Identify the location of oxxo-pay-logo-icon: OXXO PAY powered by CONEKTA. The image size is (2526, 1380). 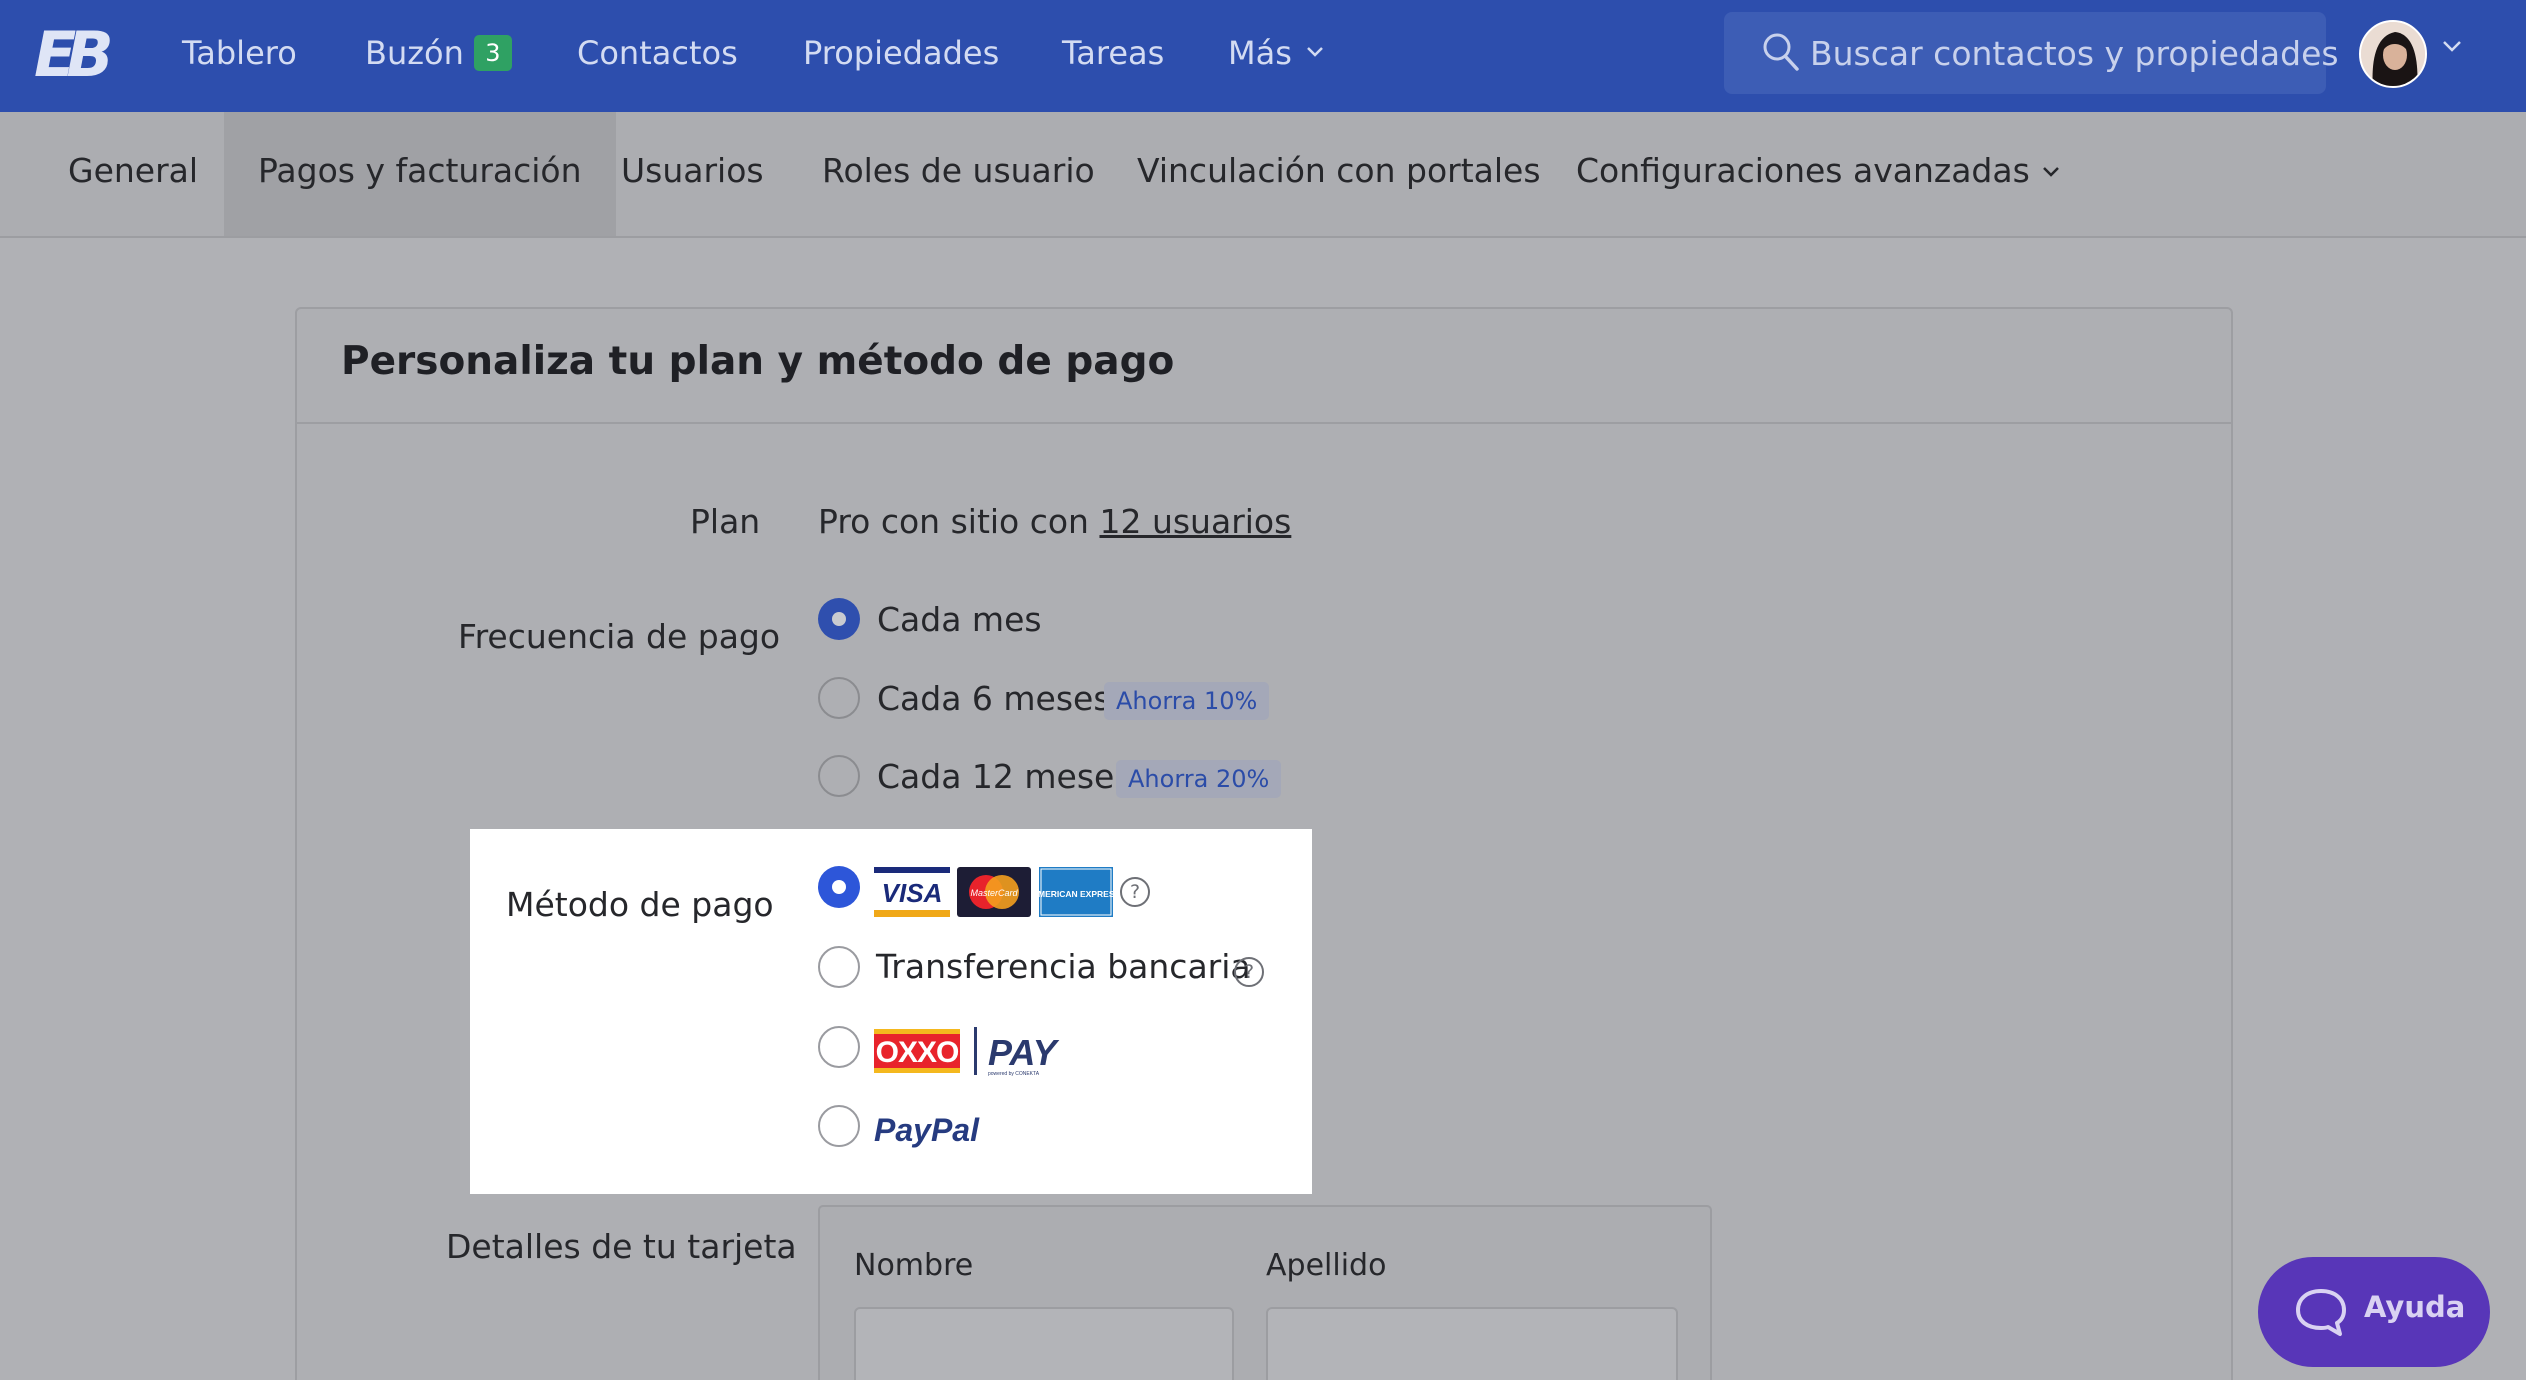
(967, 1052).